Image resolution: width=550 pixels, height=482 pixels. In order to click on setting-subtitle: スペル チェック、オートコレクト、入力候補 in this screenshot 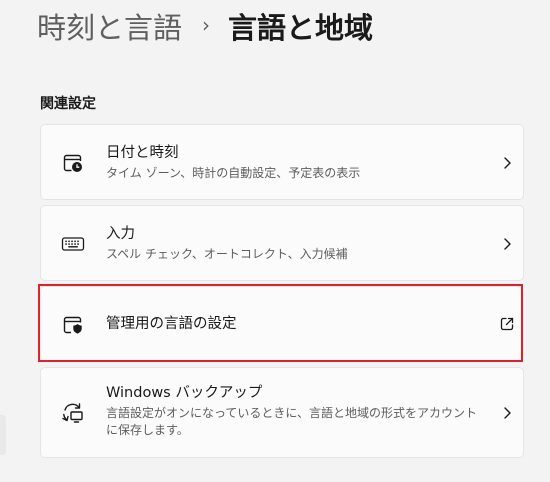, I will do `click(227, 254)`.